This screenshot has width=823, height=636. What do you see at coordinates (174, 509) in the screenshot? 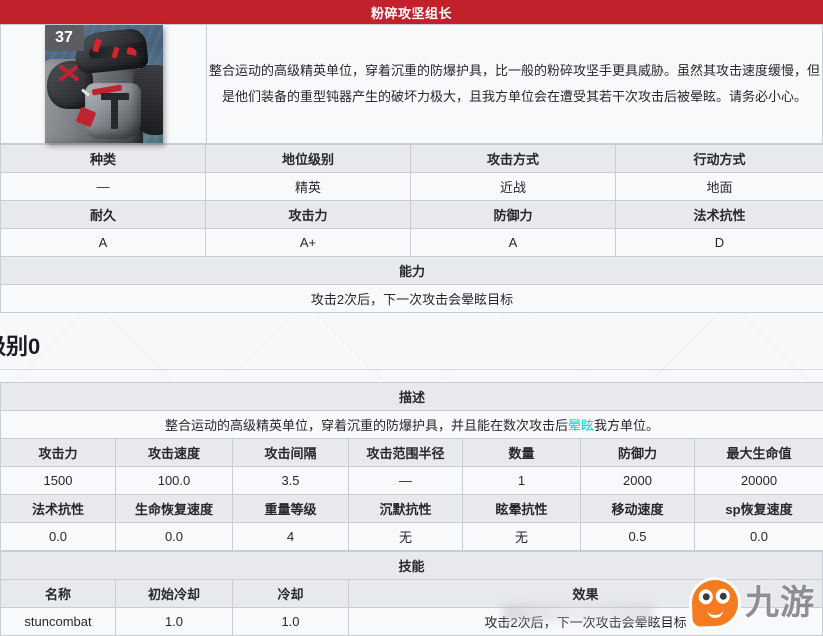
I see `stat-header-hp-regen: 生命恢复速度` at bounding box center [174, 509].